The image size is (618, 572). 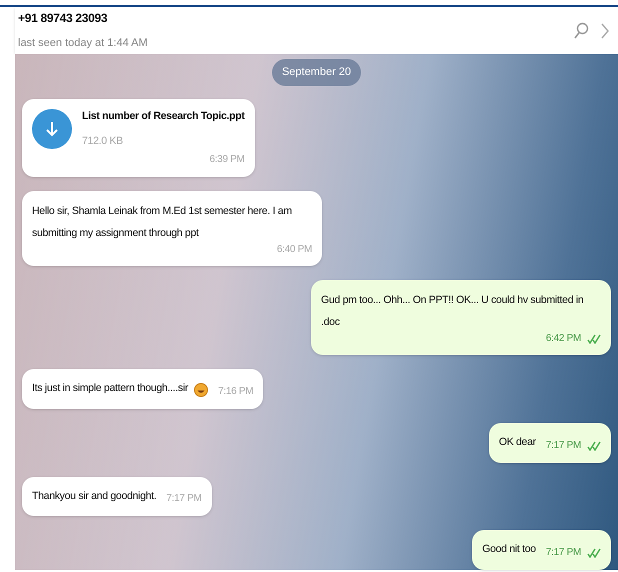 What do you see at coordinates (317, 72) in the screenshot?
I see `date-label: September 20` at bounding box center [317, 72].